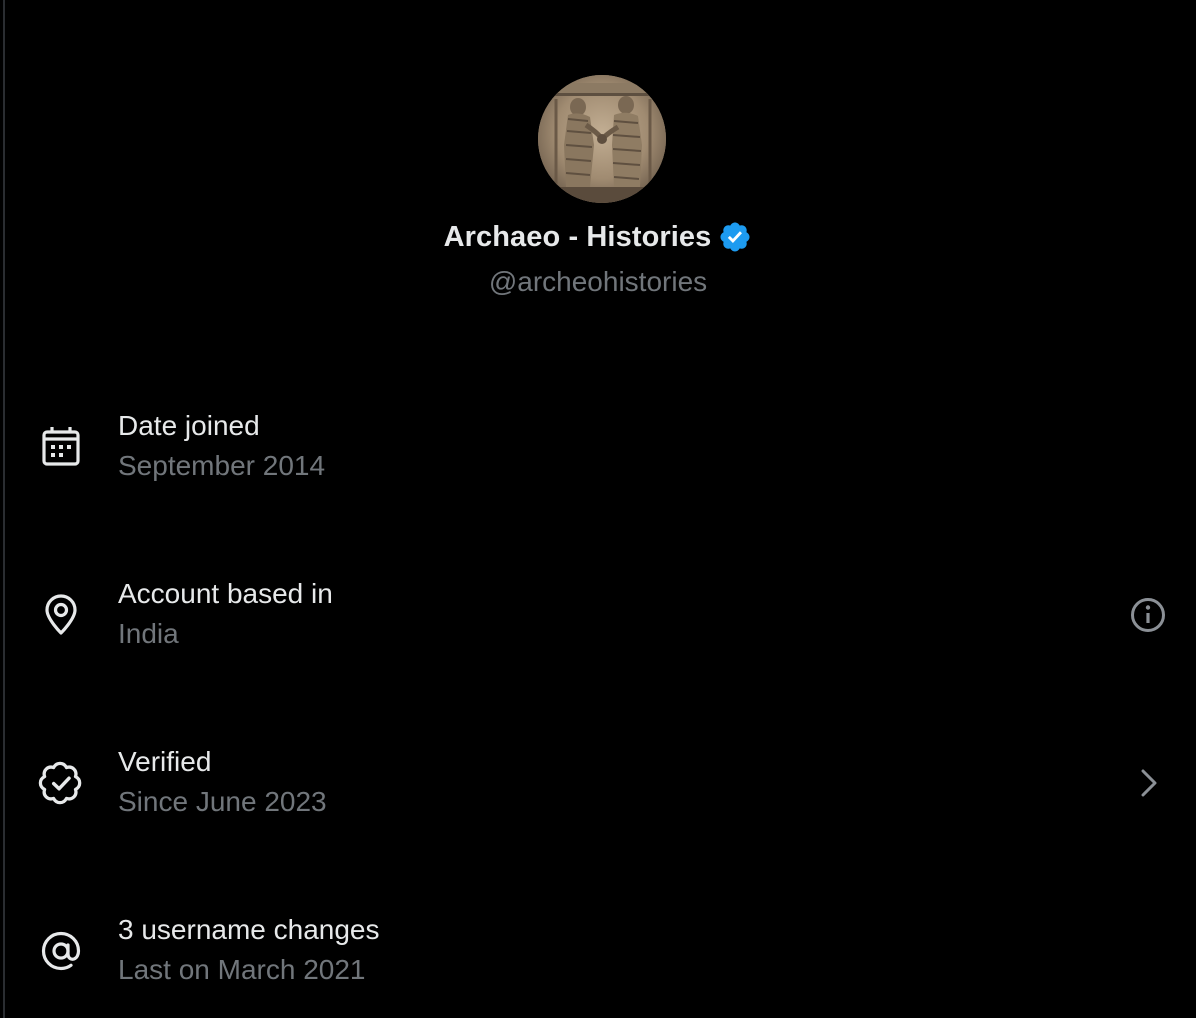 This screenshot has width=1196, height=1018. Describe the element at coordinates (598, 460) in the screenshot. I see `info-row-date-joined: Date joined September 2014` at that location.